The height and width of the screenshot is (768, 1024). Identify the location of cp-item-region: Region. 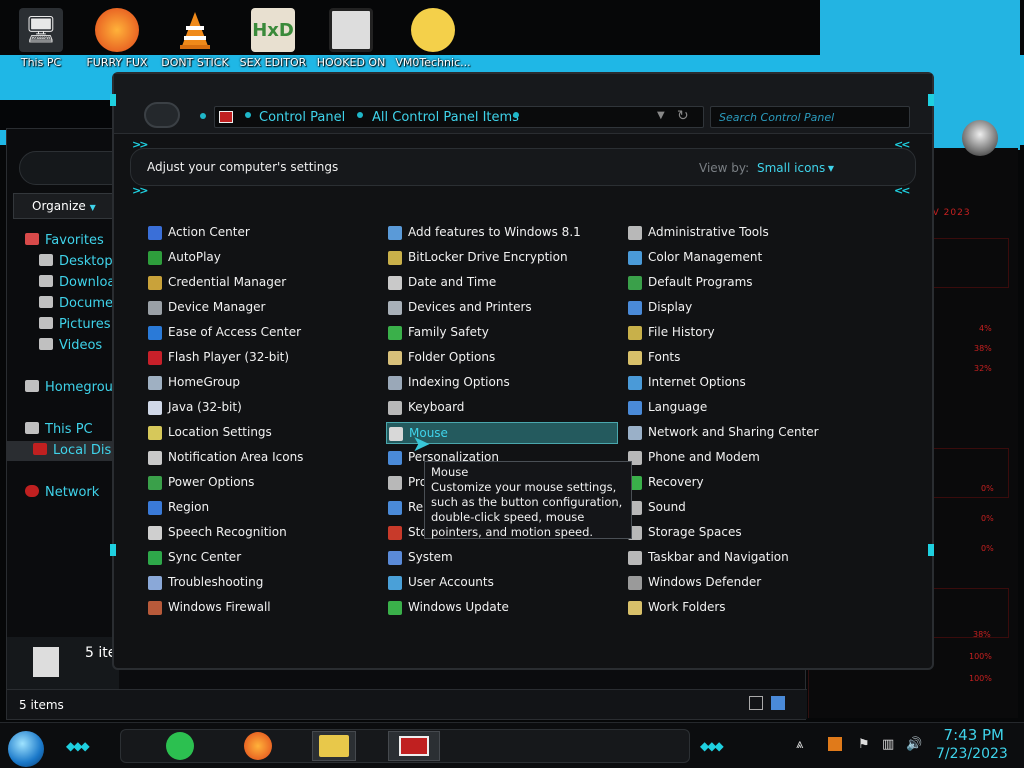
(262, 508).